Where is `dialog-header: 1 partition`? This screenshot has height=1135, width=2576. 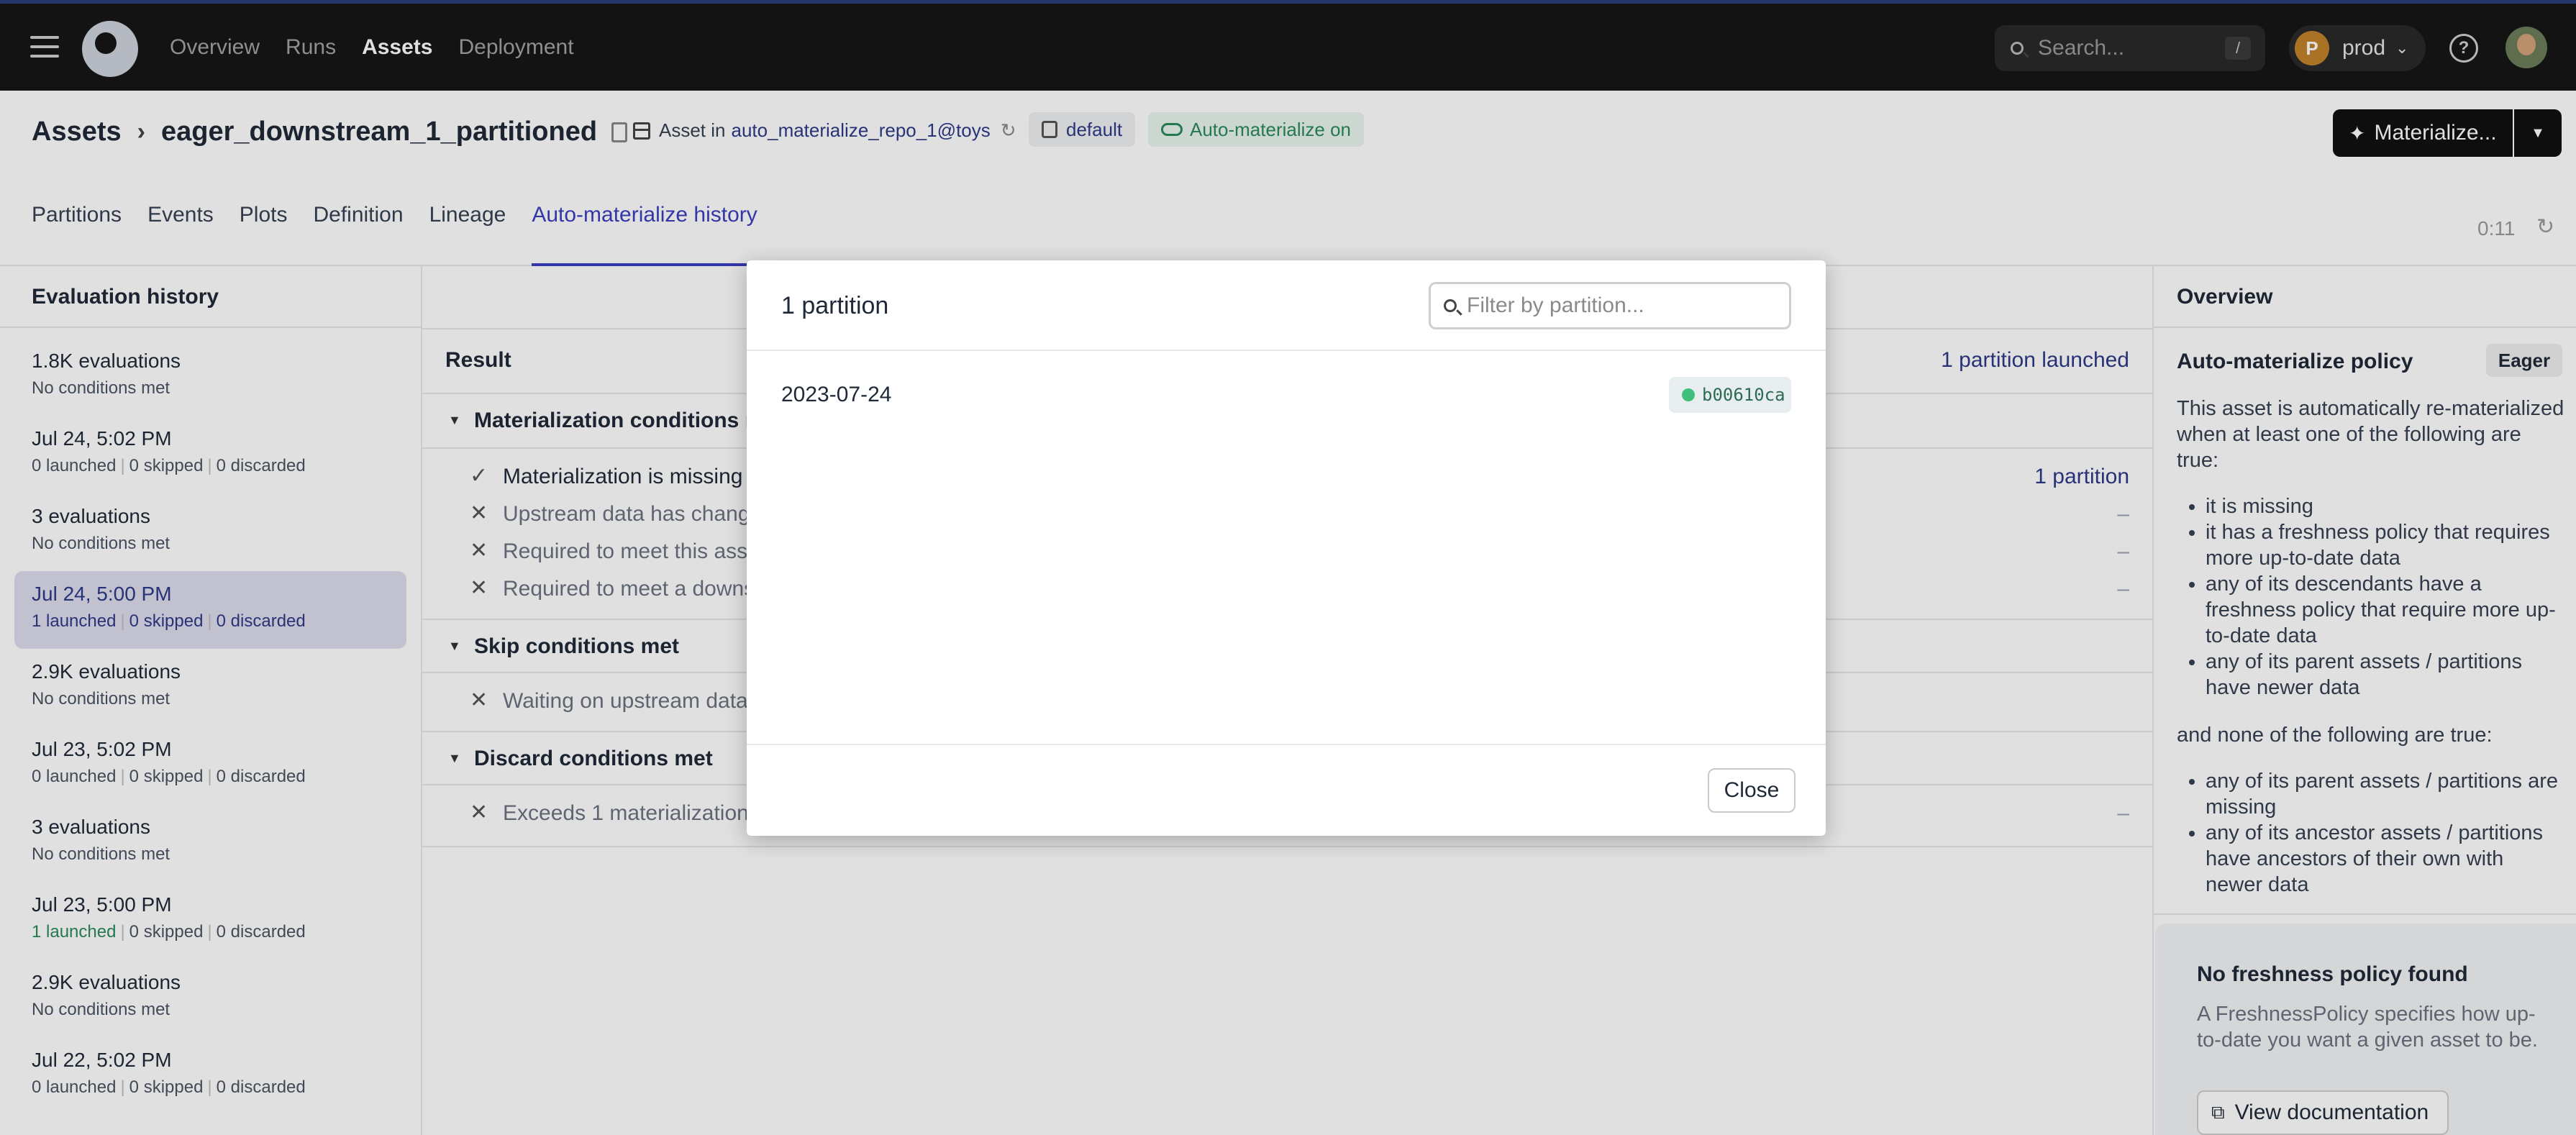
dialog-header: 1 partition is located at coordinates (1286, 305).